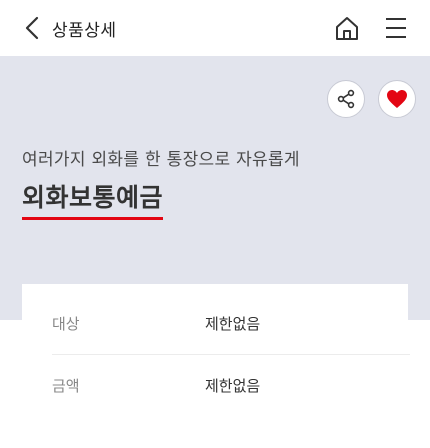 This screenshot has height=448, width=430. Describe the element at coordinates (161, 160) in the screenshot. I see `product-subtitle: 여러가지 외화를 한 통장으로 자유롭게` at that location.